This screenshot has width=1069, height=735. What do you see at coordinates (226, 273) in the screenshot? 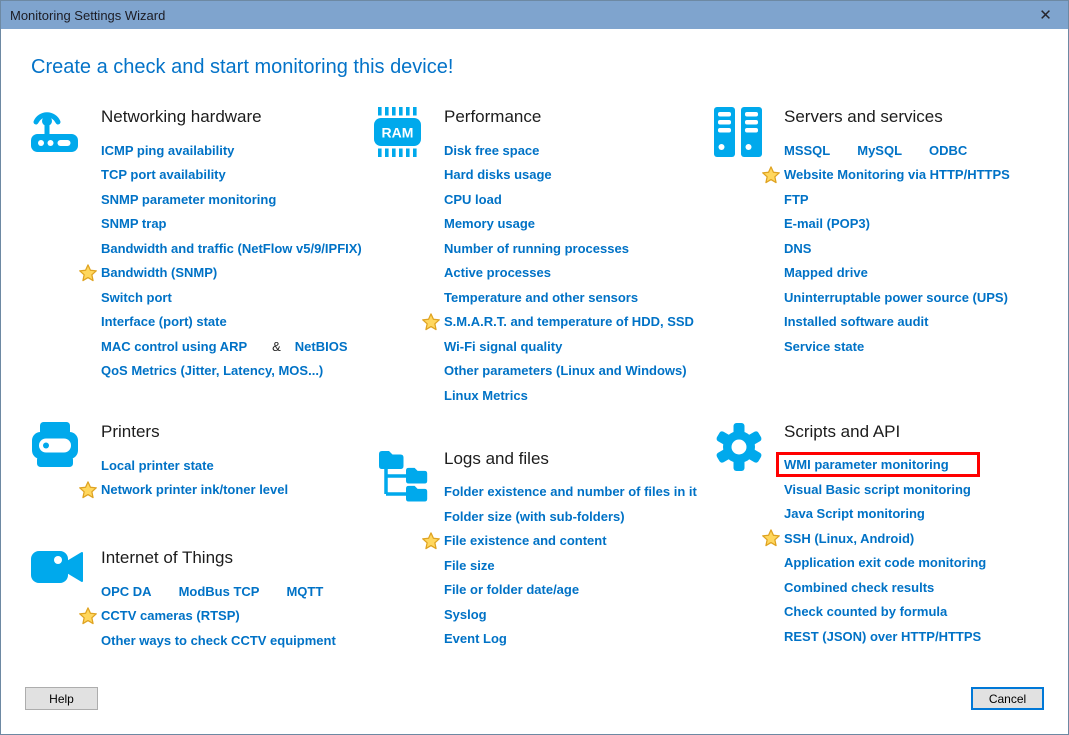
I see `list-item: Bandwidth (SNMP)` at bounding box center [226, 273].